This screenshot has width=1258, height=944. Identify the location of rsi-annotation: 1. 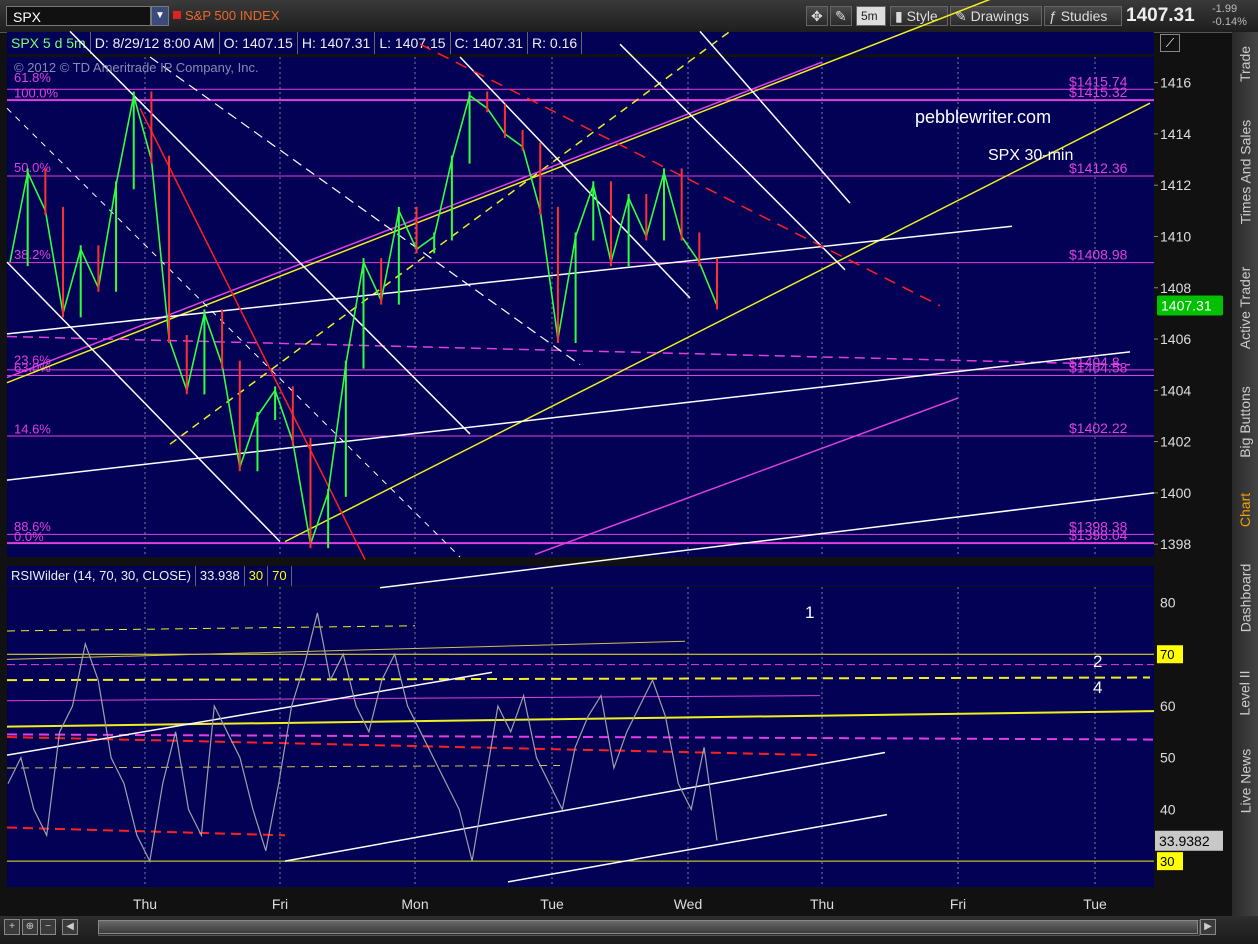
(809, 612).